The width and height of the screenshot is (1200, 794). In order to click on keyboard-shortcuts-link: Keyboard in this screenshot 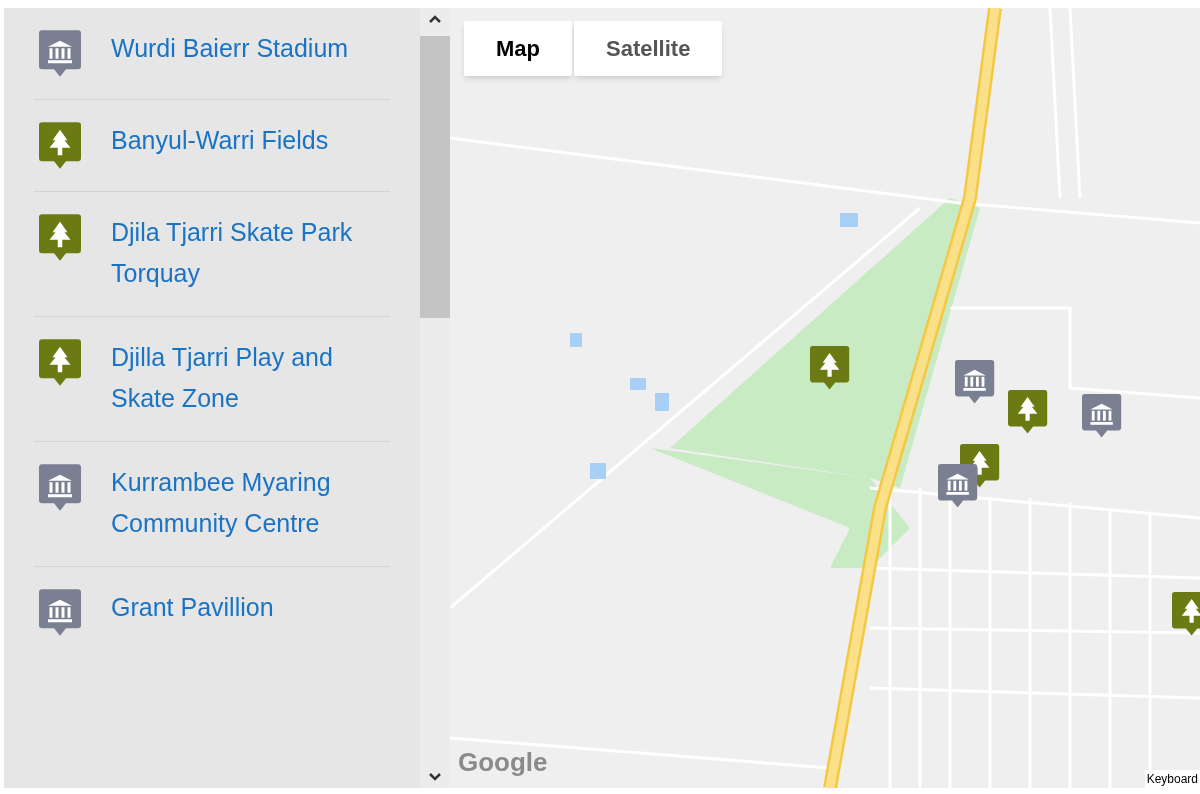, I will do `click(1172, 779)`.